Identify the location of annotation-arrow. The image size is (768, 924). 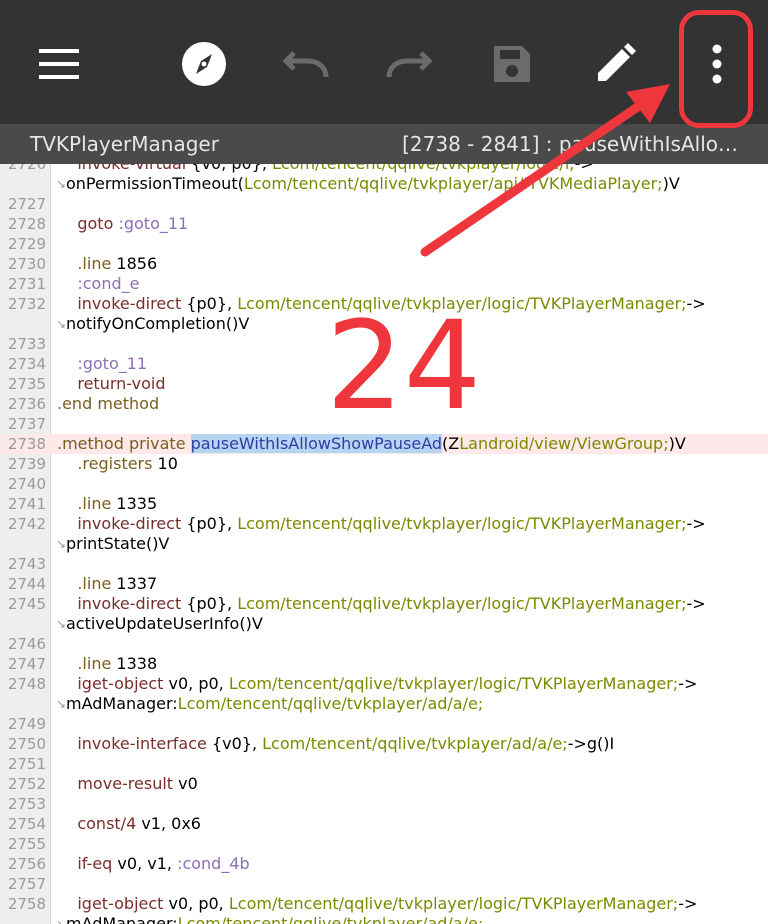
(545, 170).